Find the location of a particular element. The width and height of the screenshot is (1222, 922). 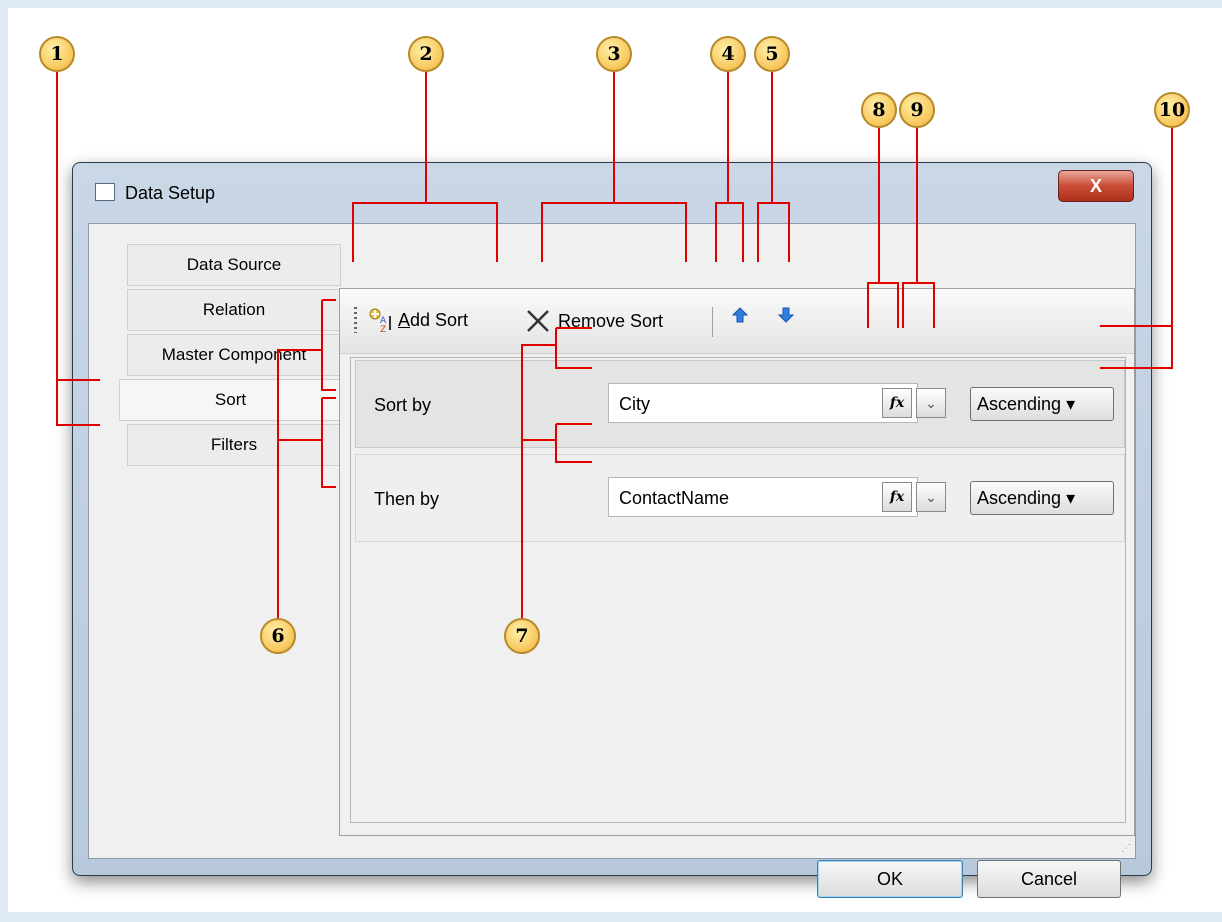

ok-button: OK is located at coordinates (890, 879).